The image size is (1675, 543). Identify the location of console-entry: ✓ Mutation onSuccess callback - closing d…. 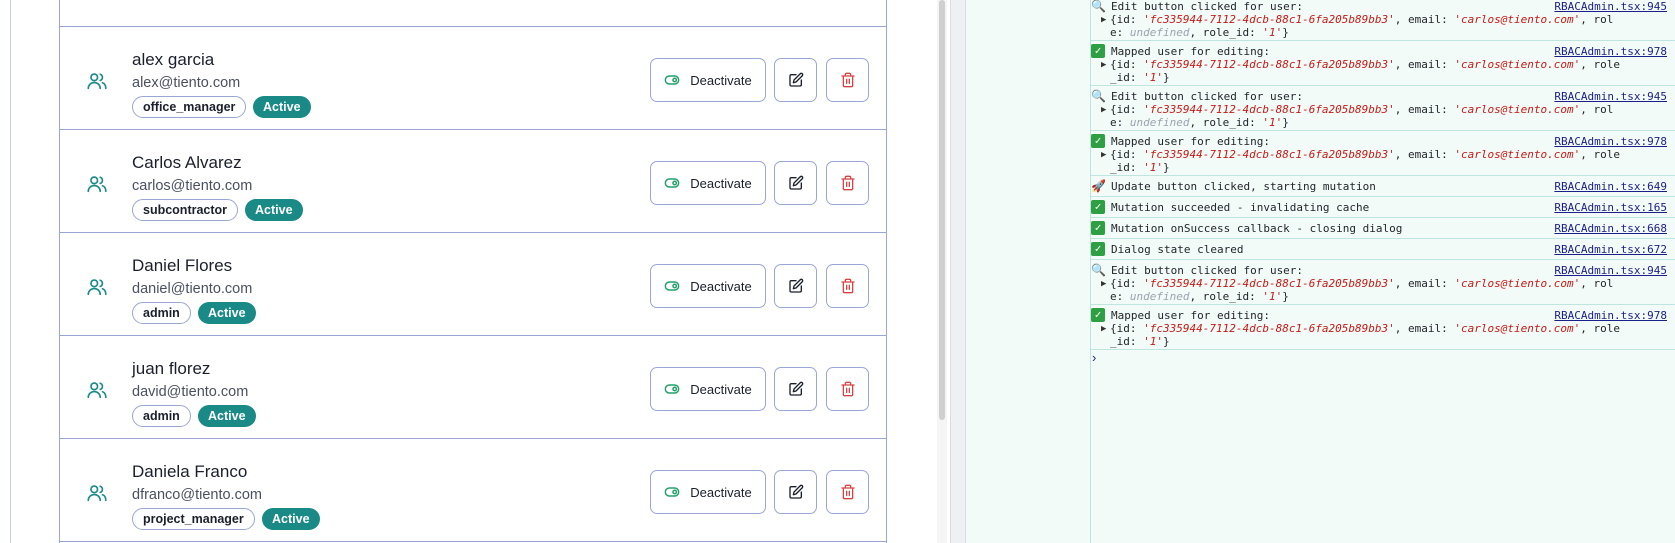
(1383, 228).